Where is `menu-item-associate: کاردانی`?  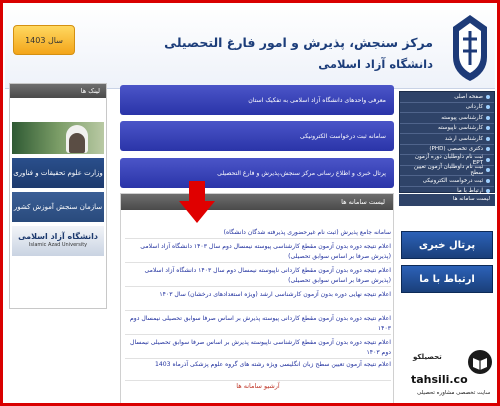 menu-item-associate: کاردانی is located at coordinates (447, 108).